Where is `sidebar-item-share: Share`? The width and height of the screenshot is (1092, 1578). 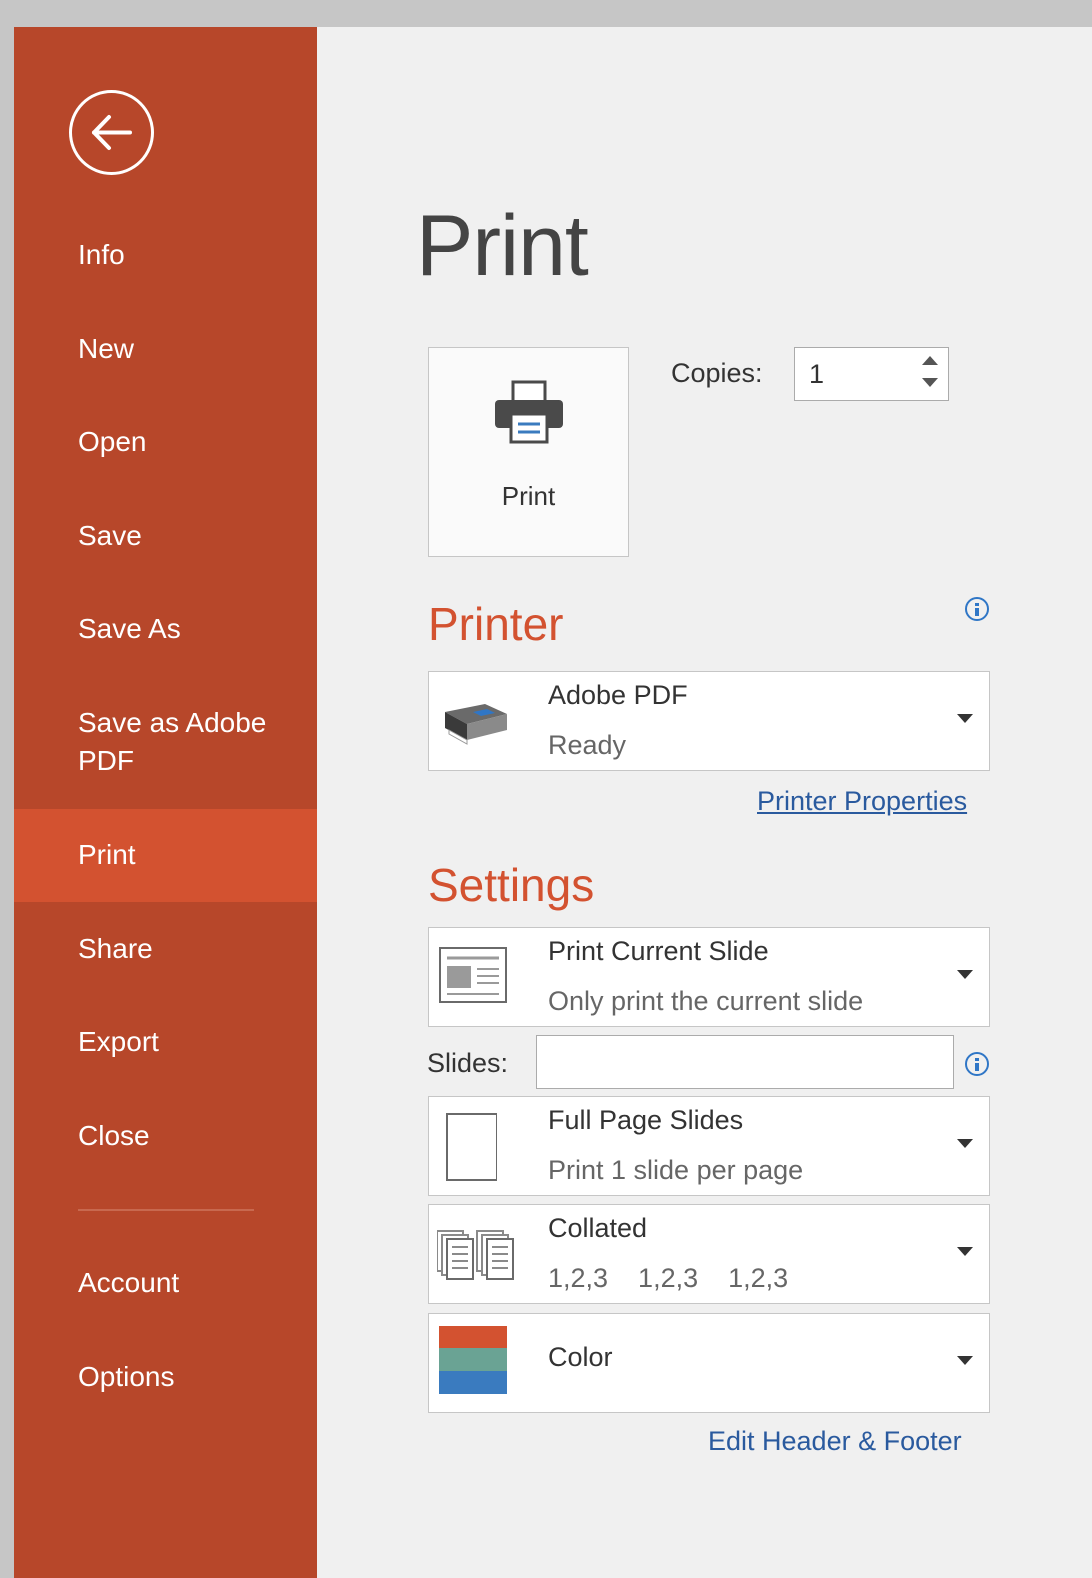 sidebar-item-share: Share is located at coordinates (165, 949).